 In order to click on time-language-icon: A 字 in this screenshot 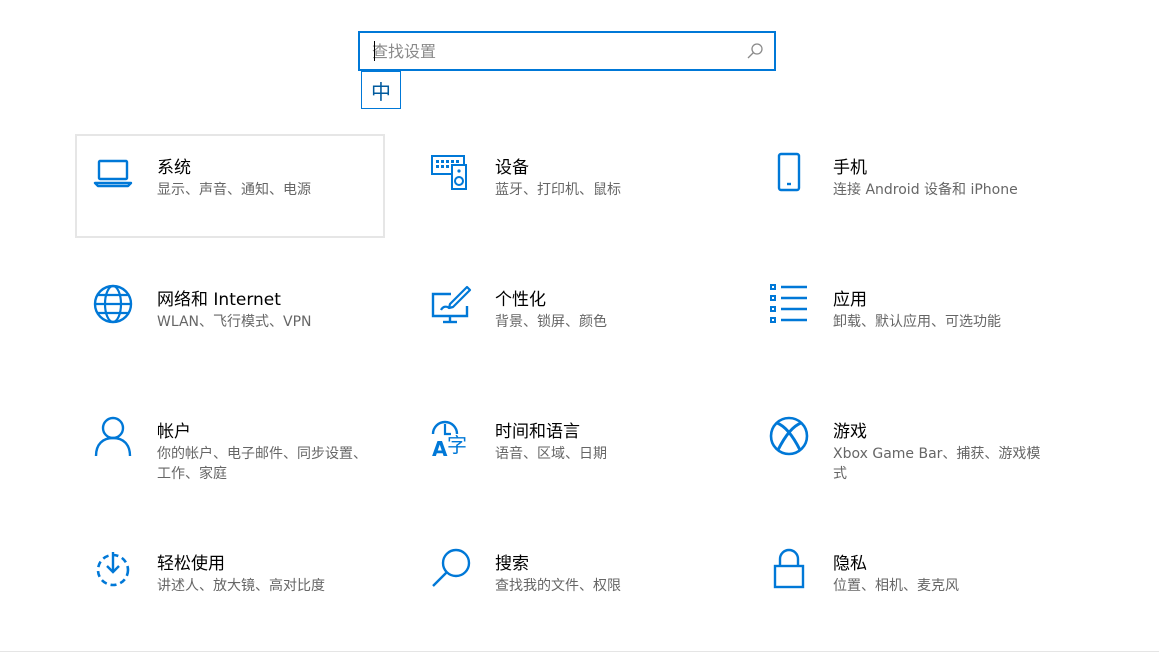, I will do `click(451, 436)`.